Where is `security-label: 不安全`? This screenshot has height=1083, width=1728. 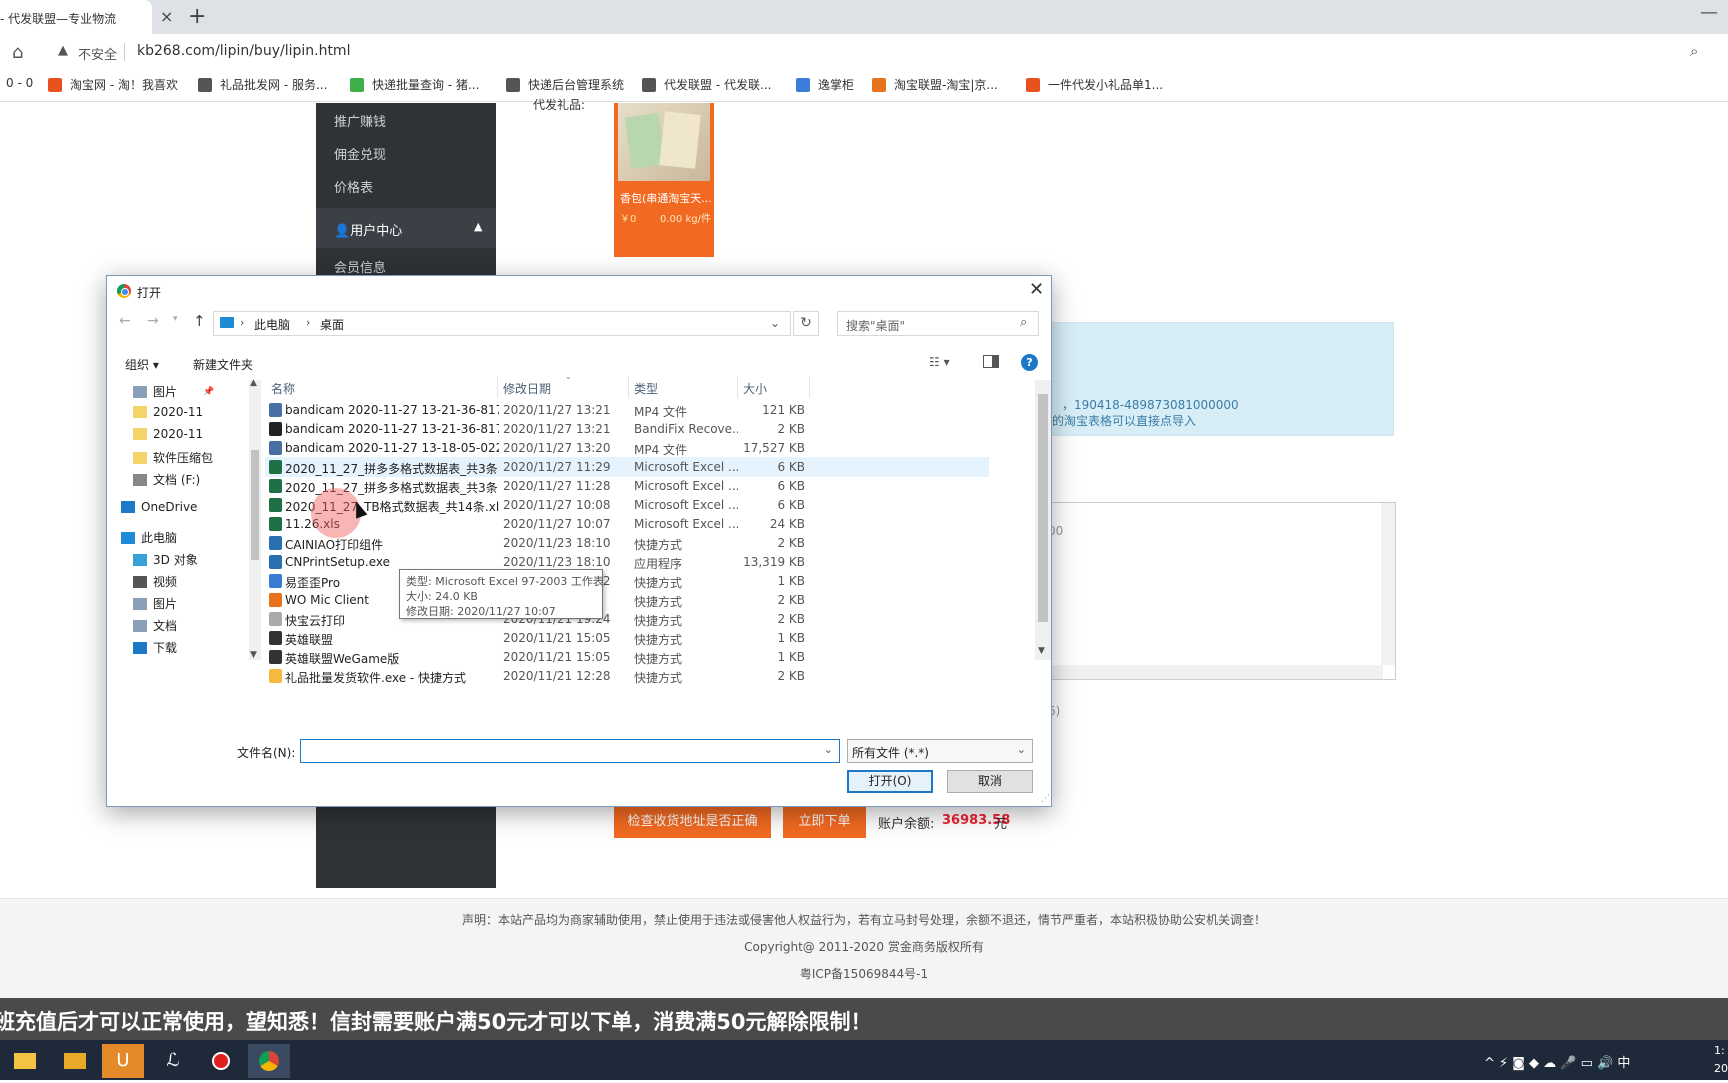
security-label: 不安全 is located at coordinates (97, 53).